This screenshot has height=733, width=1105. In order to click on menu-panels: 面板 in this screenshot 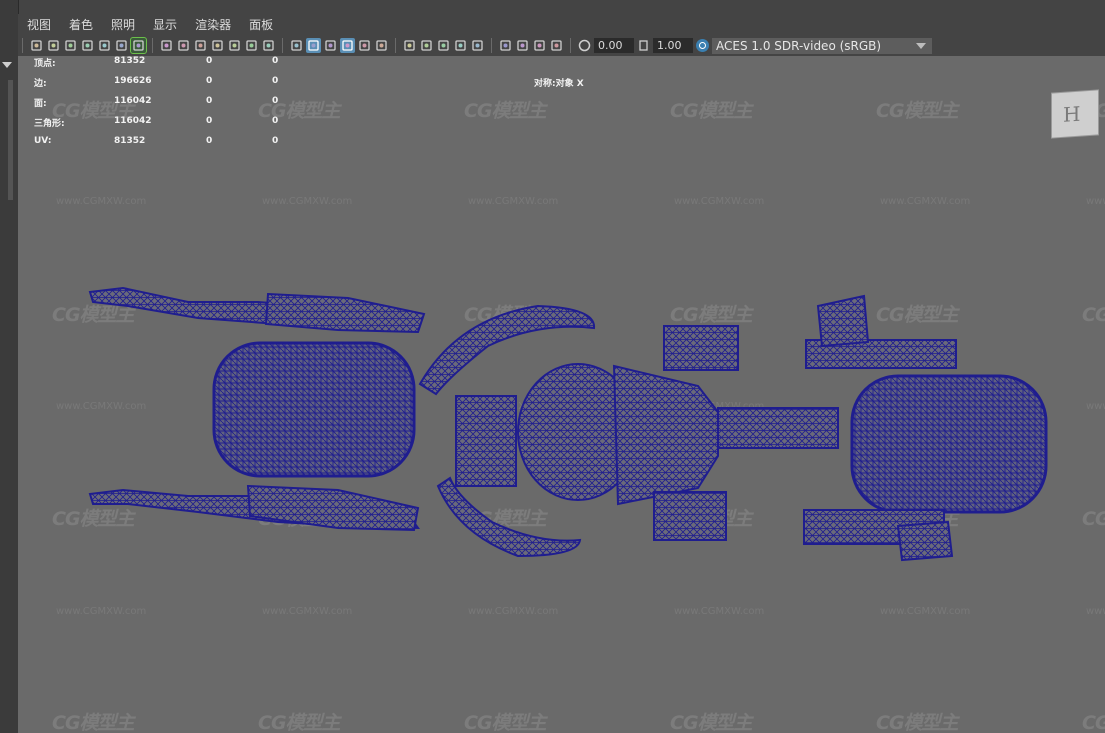, I will do `click(261, 24)`.